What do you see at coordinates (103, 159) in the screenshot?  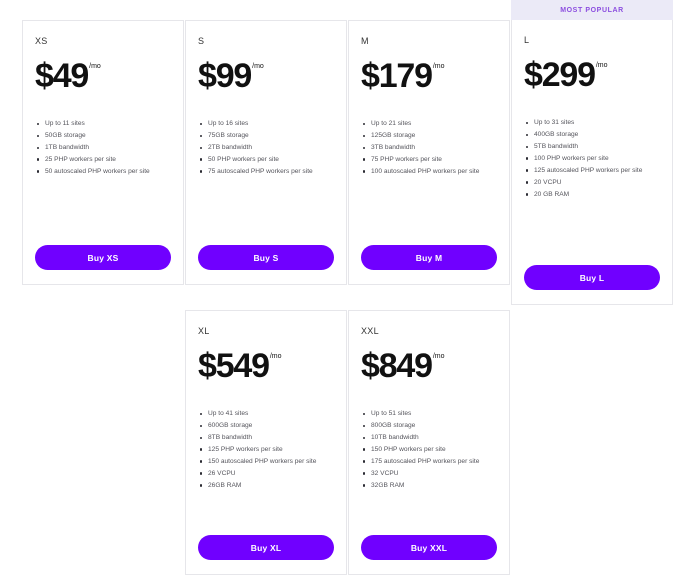 I see `feature-item: 25 PHP workers per site` at bounding box center [103, 159].